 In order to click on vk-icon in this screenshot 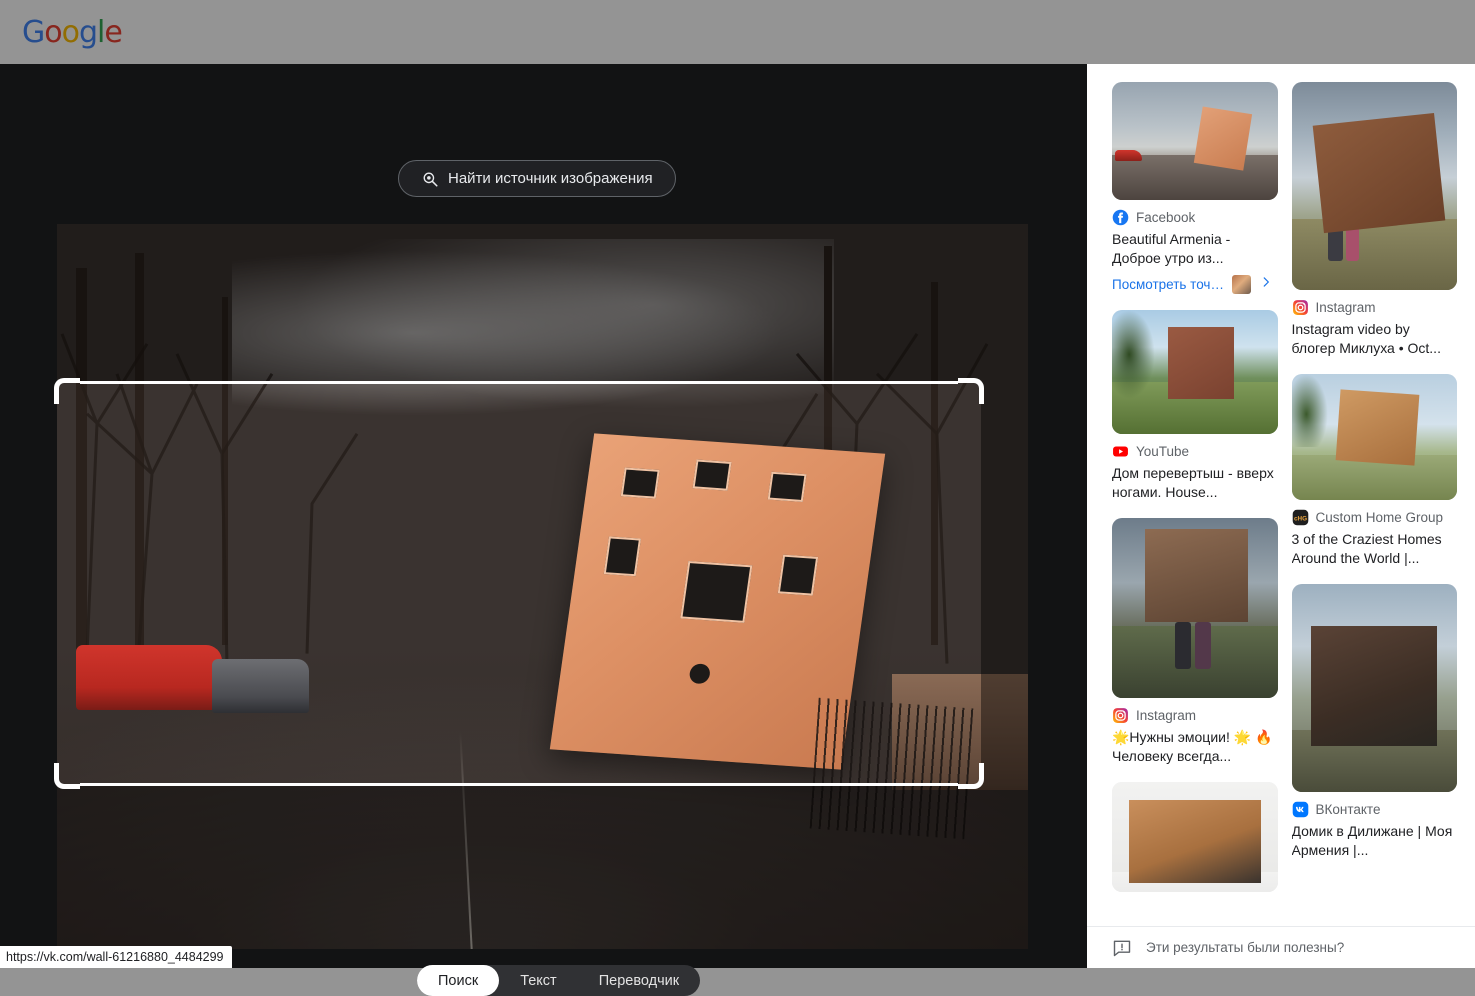, I will do `click(1300, 809)`.